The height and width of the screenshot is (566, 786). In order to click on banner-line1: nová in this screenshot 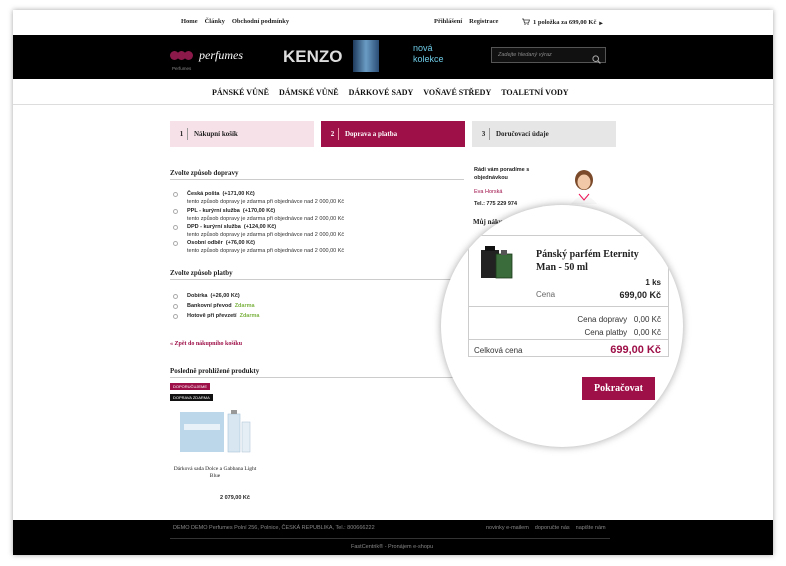, I will do `click(423, 48)`.